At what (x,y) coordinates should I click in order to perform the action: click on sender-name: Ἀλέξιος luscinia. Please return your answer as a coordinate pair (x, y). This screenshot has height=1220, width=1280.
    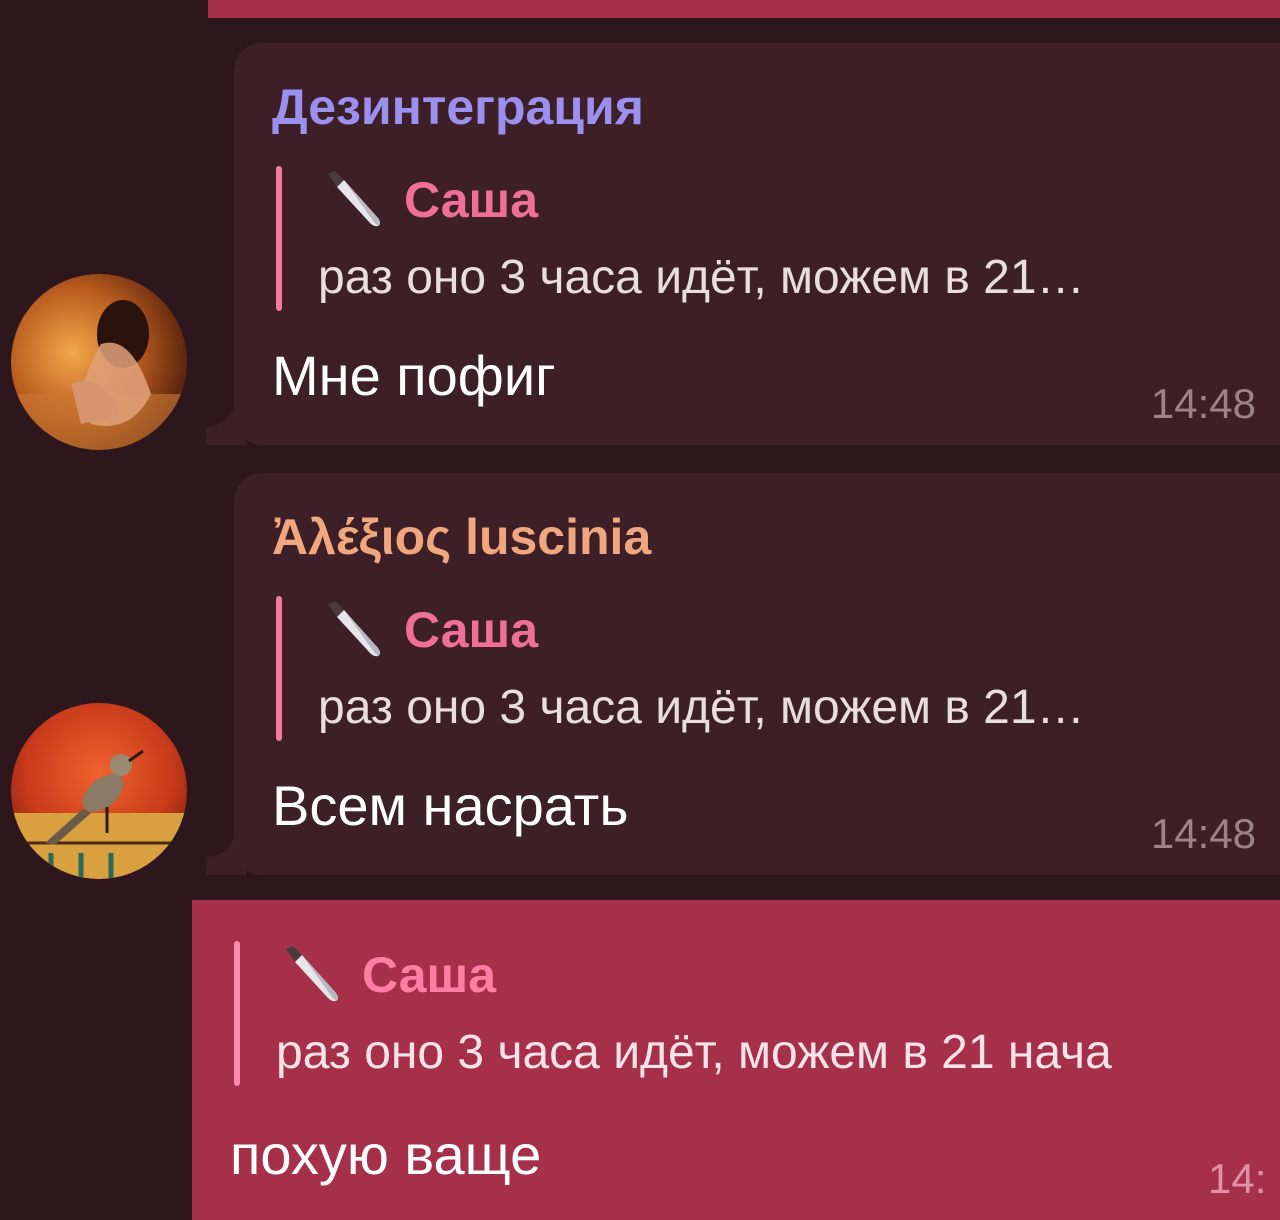
    Looking at the image, I should click on (461, 537).